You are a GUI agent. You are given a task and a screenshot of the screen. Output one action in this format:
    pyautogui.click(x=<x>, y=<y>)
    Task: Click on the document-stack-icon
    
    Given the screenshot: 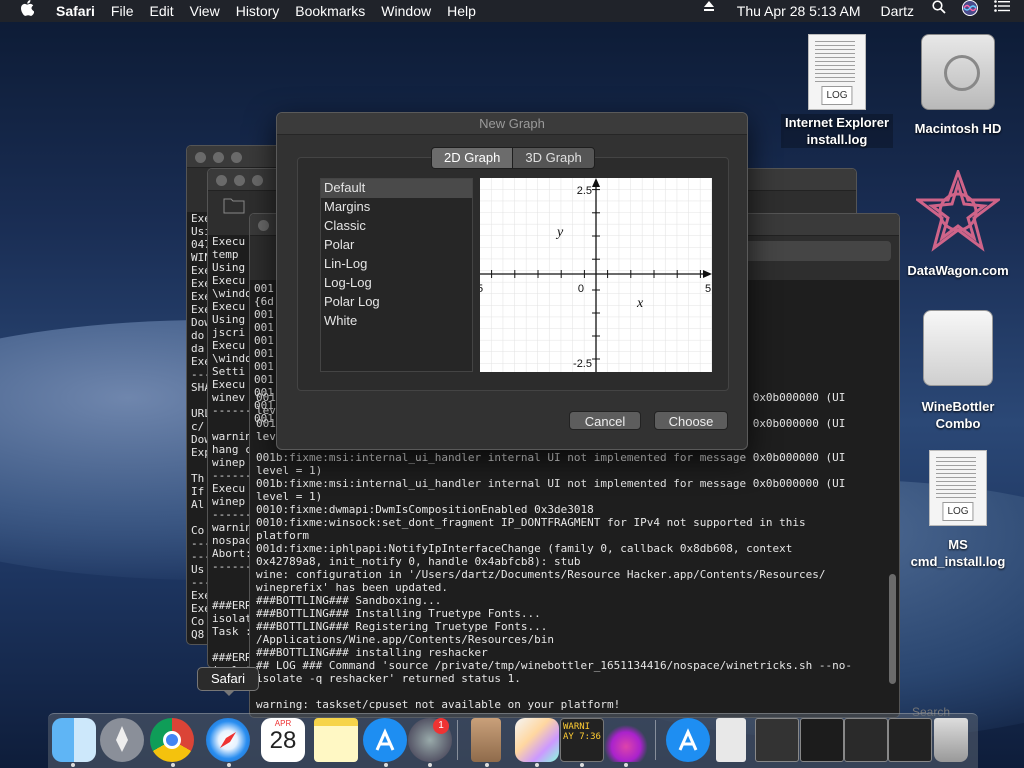 What is the action you would take?
    pyautogui.click(x=731, y=740)
    